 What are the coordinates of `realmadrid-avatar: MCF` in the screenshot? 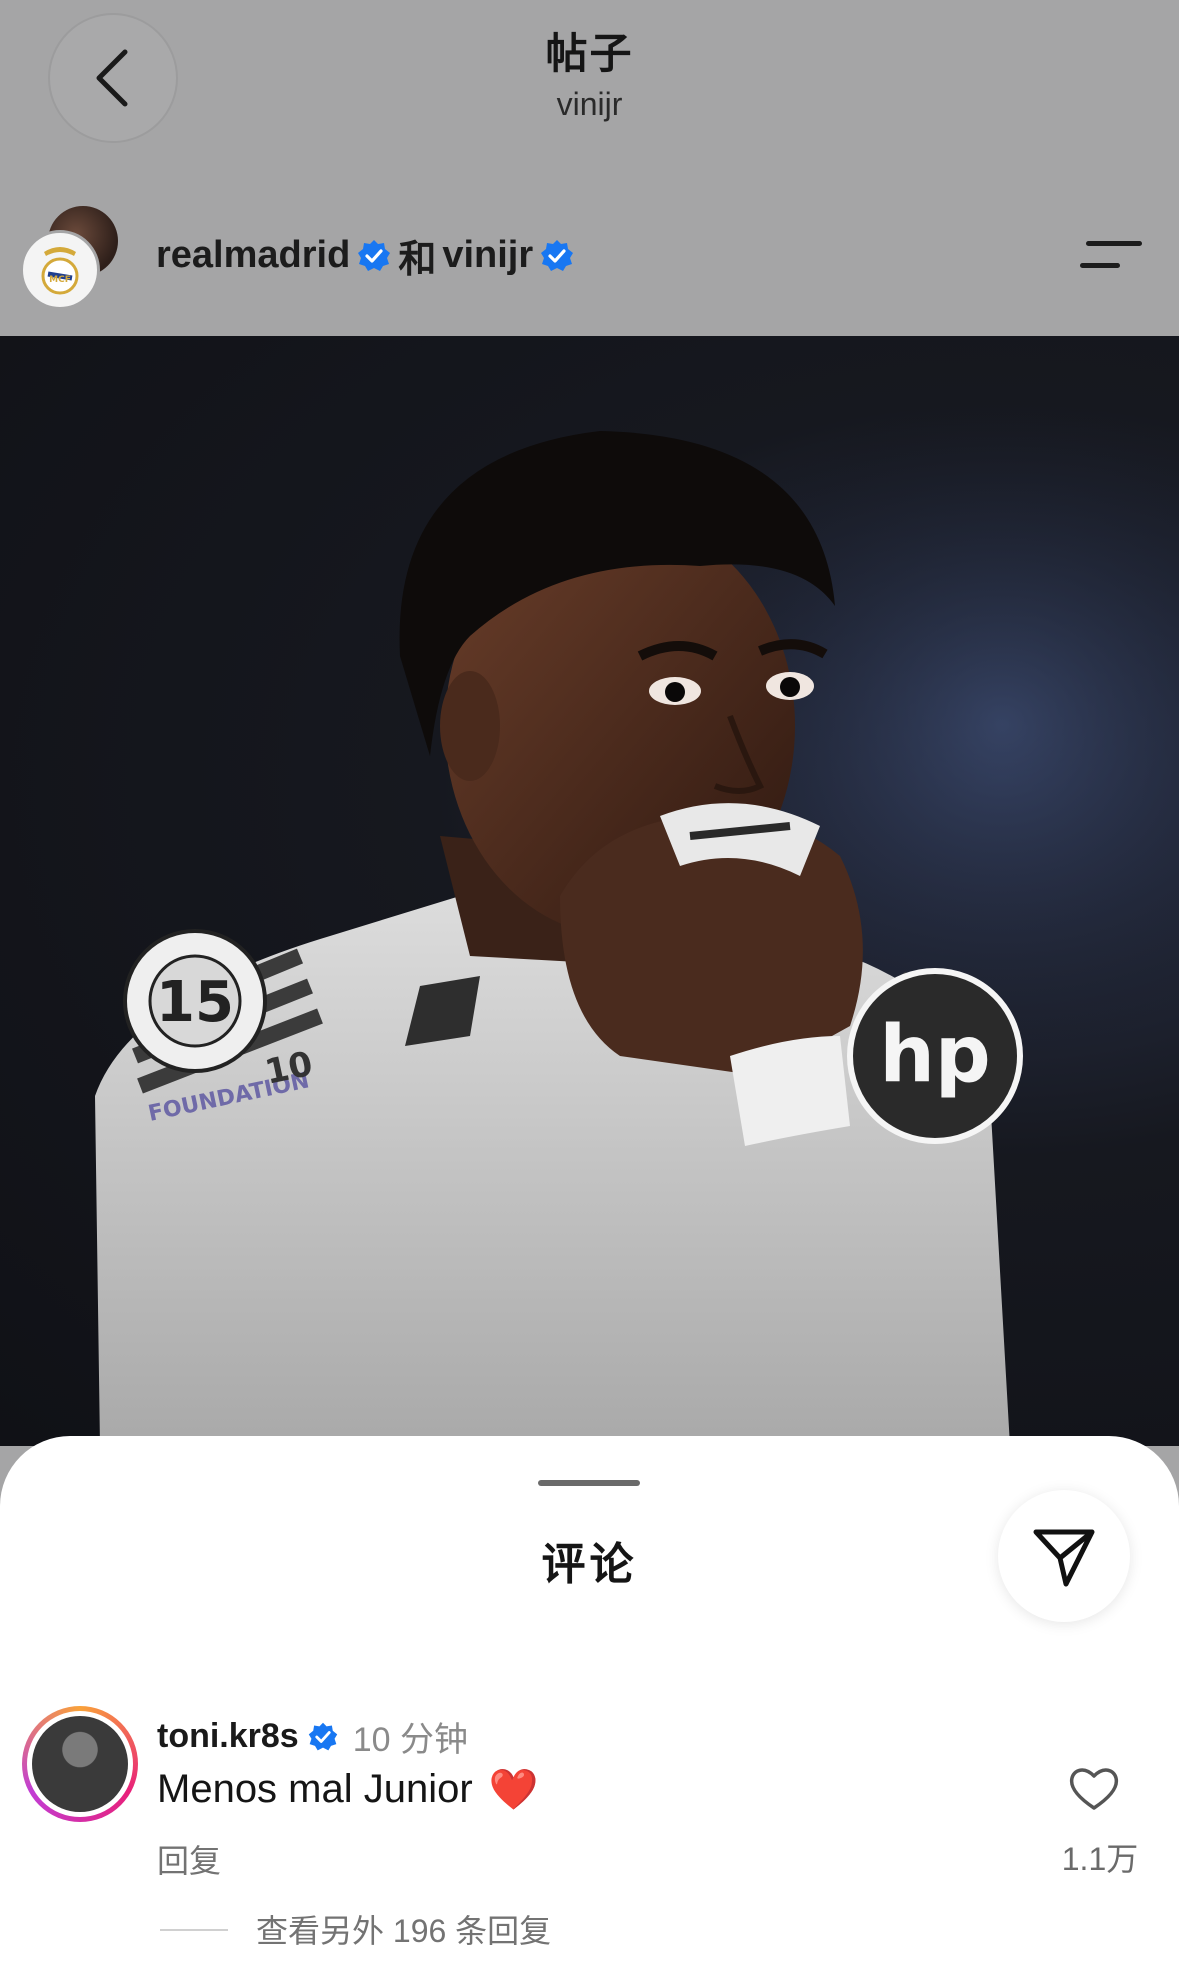 It's located at (60, 270).